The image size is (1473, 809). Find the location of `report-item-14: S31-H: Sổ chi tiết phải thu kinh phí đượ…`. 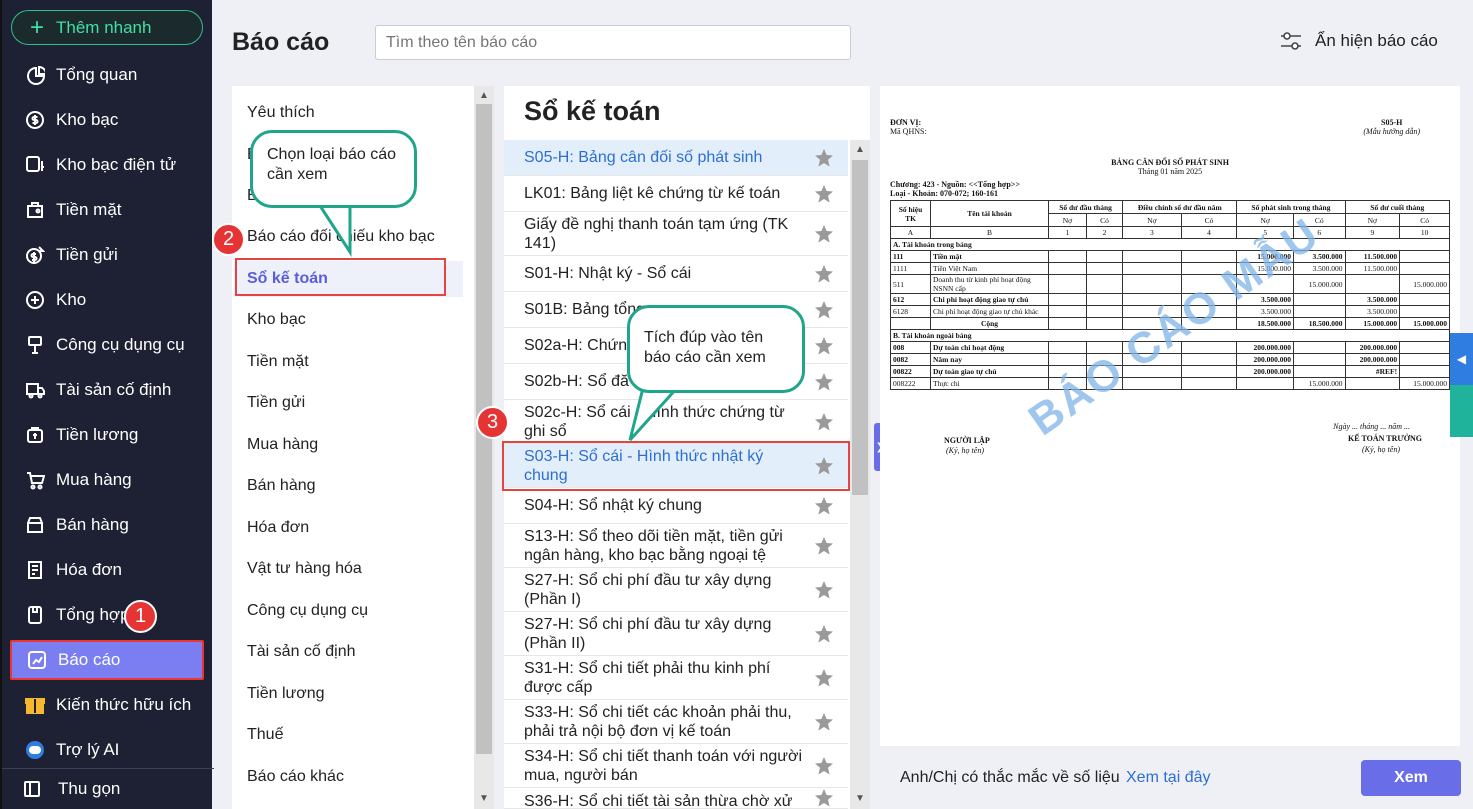

report-item-14: S31-H: Sổ chi tiết phải thu kinh phí đượ… is located at coordinates (676, 678).